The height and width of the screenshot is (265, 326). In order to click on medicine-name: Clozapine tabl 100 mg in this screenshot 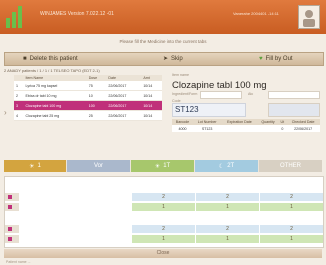, I will do `click(55, 105)`.